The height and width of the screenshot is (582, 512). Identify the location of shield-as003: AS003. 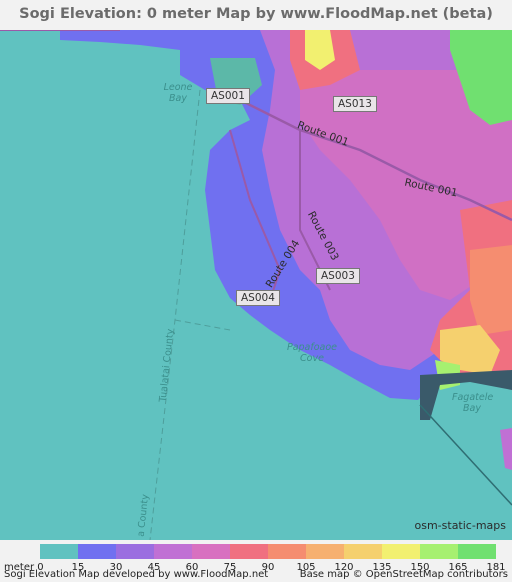
(338, 276).